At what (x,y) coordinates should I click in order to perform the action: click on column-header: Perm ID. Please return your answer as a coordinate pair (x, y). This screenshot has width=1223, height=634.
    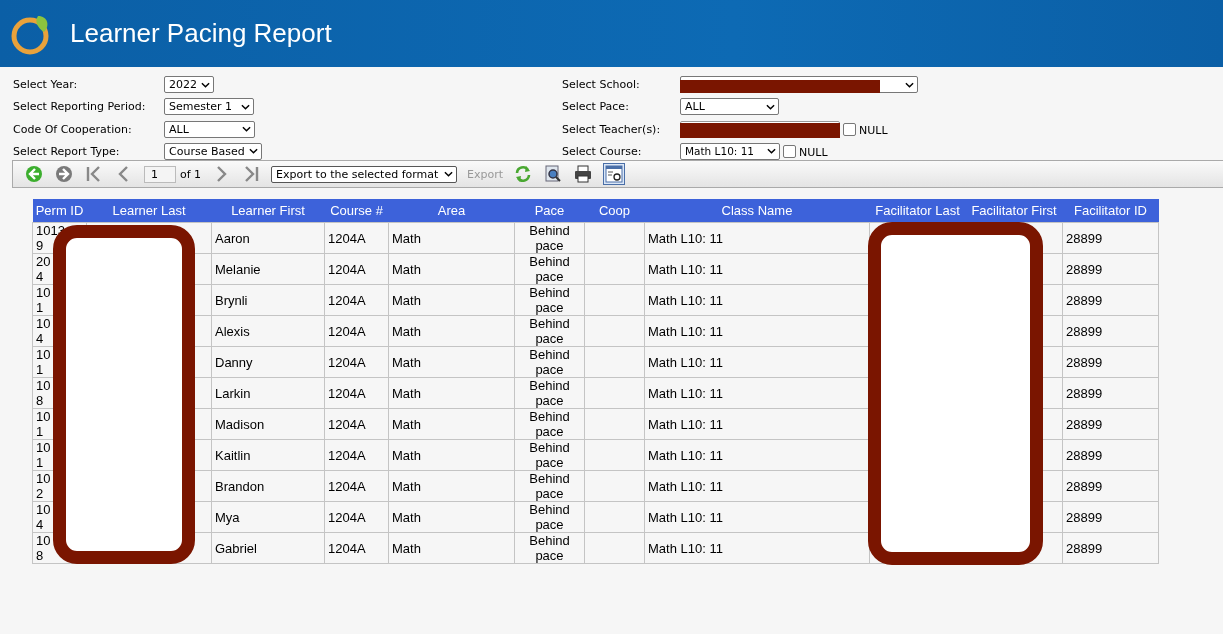
    Looking at the image, I should click on (59, 211).